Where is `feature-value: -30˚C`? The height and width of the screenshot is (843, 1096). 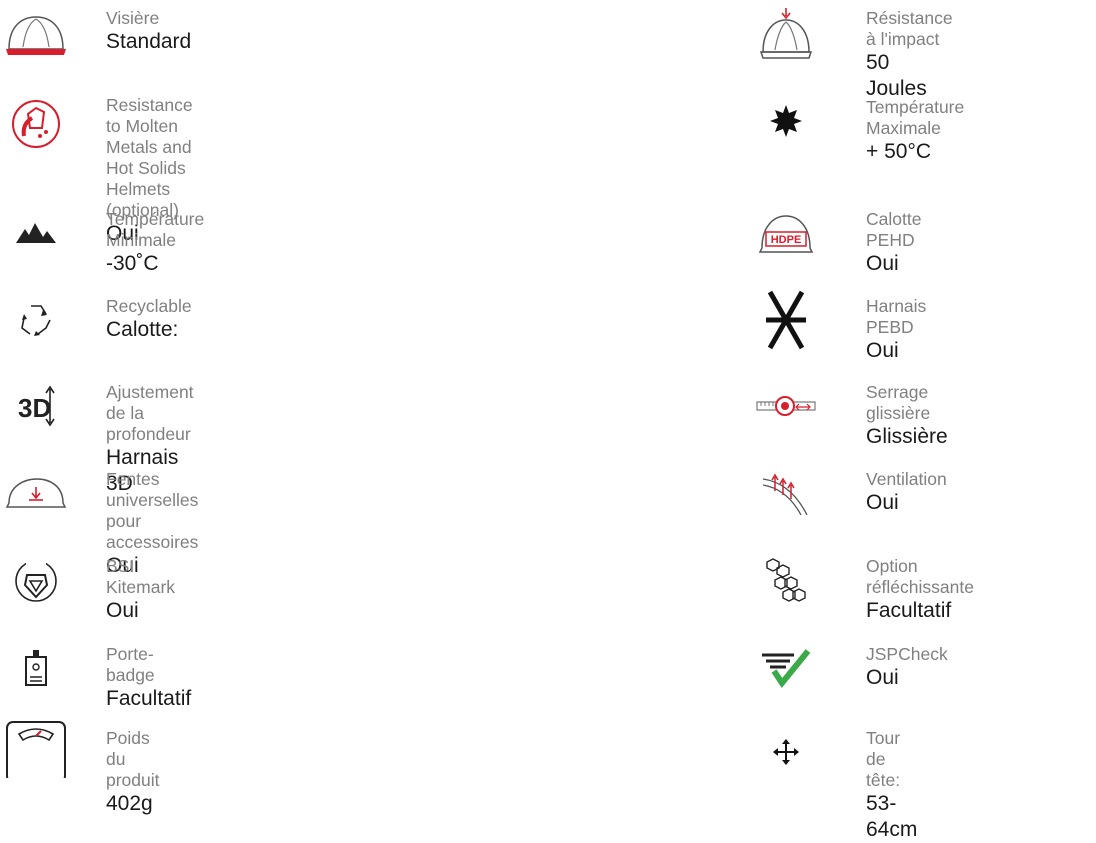 feature-value: -30˚C is located at coordinates (132, 263).